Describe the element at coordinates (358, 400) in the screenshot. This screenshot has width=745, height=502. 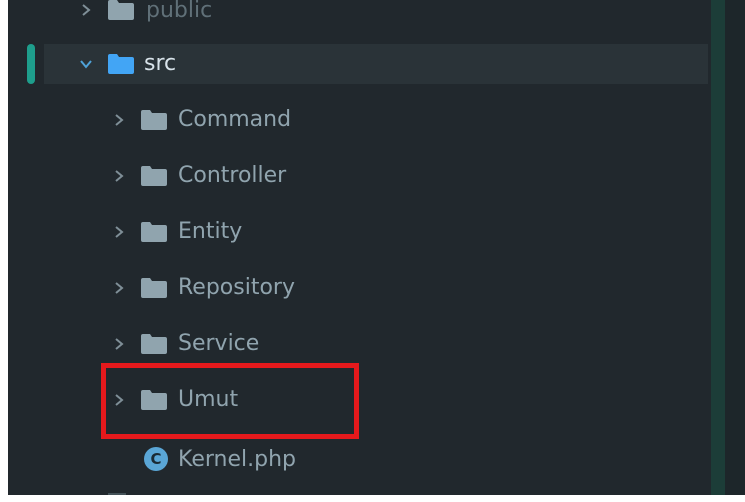
I see `tree-item-umut: Umut` at that location.